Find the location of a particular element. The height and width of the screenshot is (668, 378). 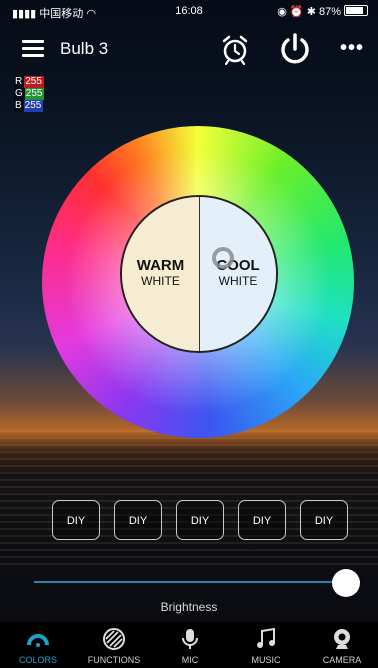

diy-button-4: DIY is located at coordinates (262, 520).